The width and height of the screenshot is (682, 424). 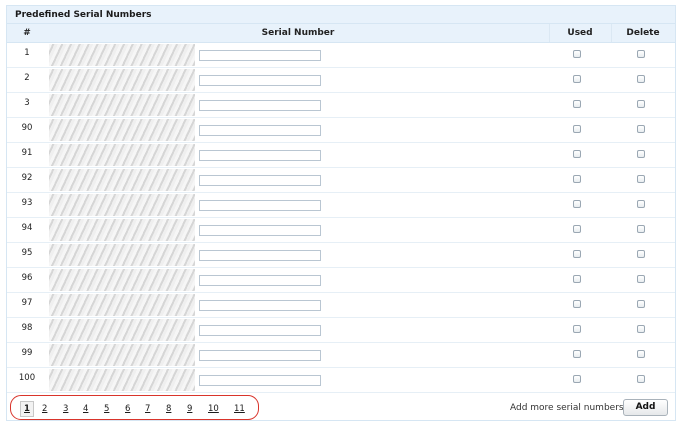 I want to click on table-row: 100, so click(x=341, y=380).